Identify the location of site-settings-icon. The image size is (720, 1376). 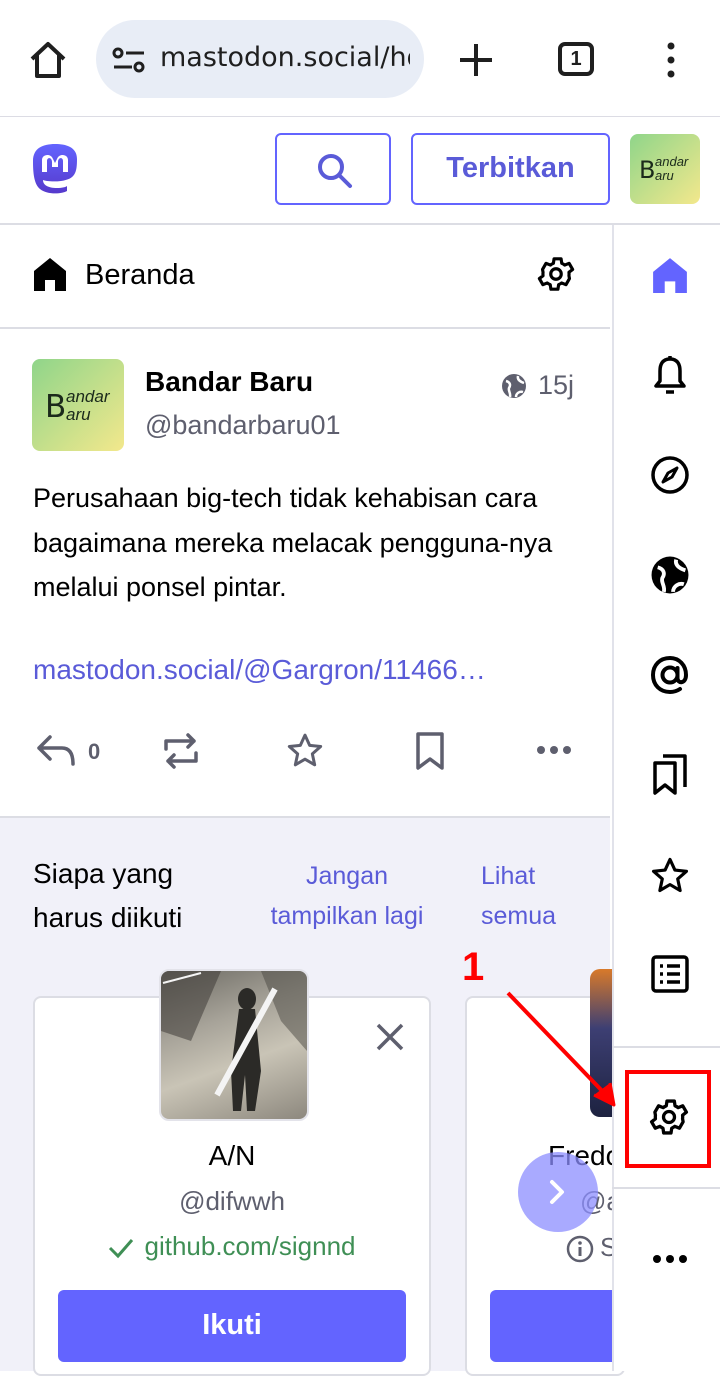
(129, 60).